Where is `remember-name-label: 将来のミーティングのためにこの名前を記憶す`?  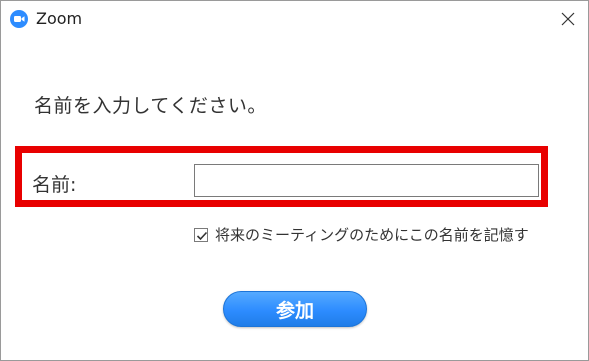
remember-name-label: 将来のミーティングのためにこの名前を記憶す is located at coordinates (372, 235).